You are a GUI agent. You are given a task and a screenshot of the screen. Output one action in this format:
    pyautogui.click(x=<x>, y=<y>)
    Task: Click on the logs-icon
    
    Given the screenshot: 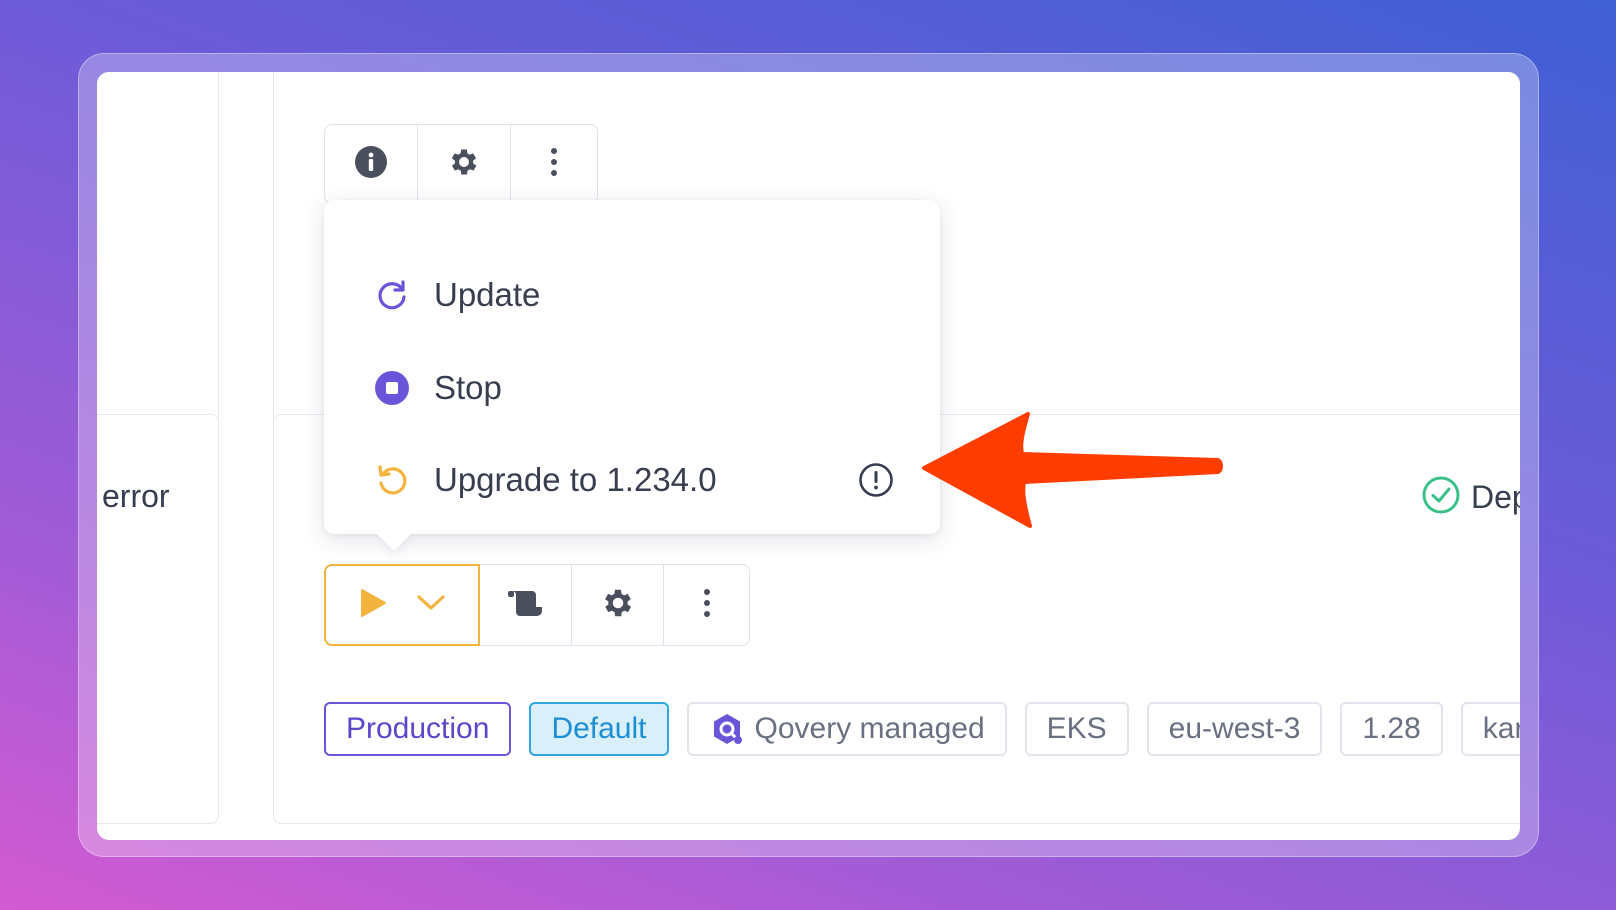 What is the action you would take?
    pyautogui.click(x=526, y=605)
    